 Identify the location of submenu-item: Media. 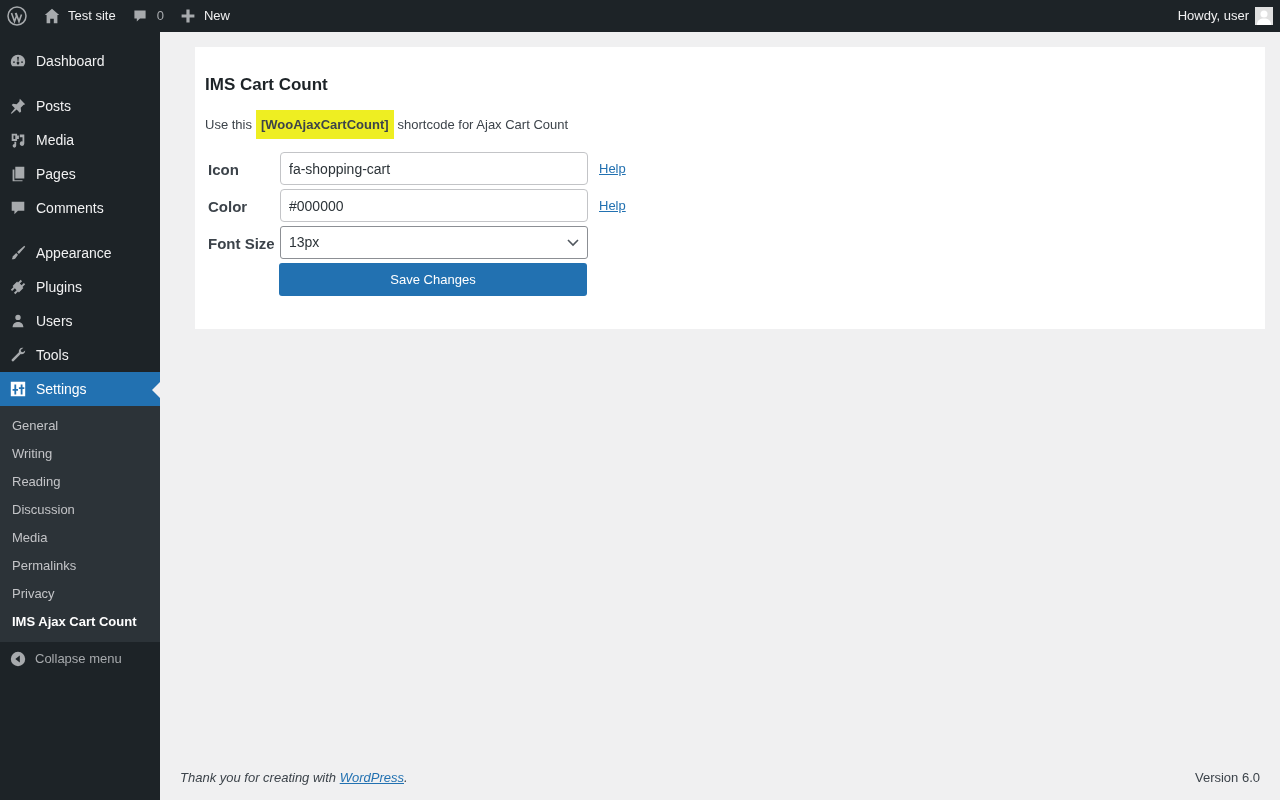
(80, 538).